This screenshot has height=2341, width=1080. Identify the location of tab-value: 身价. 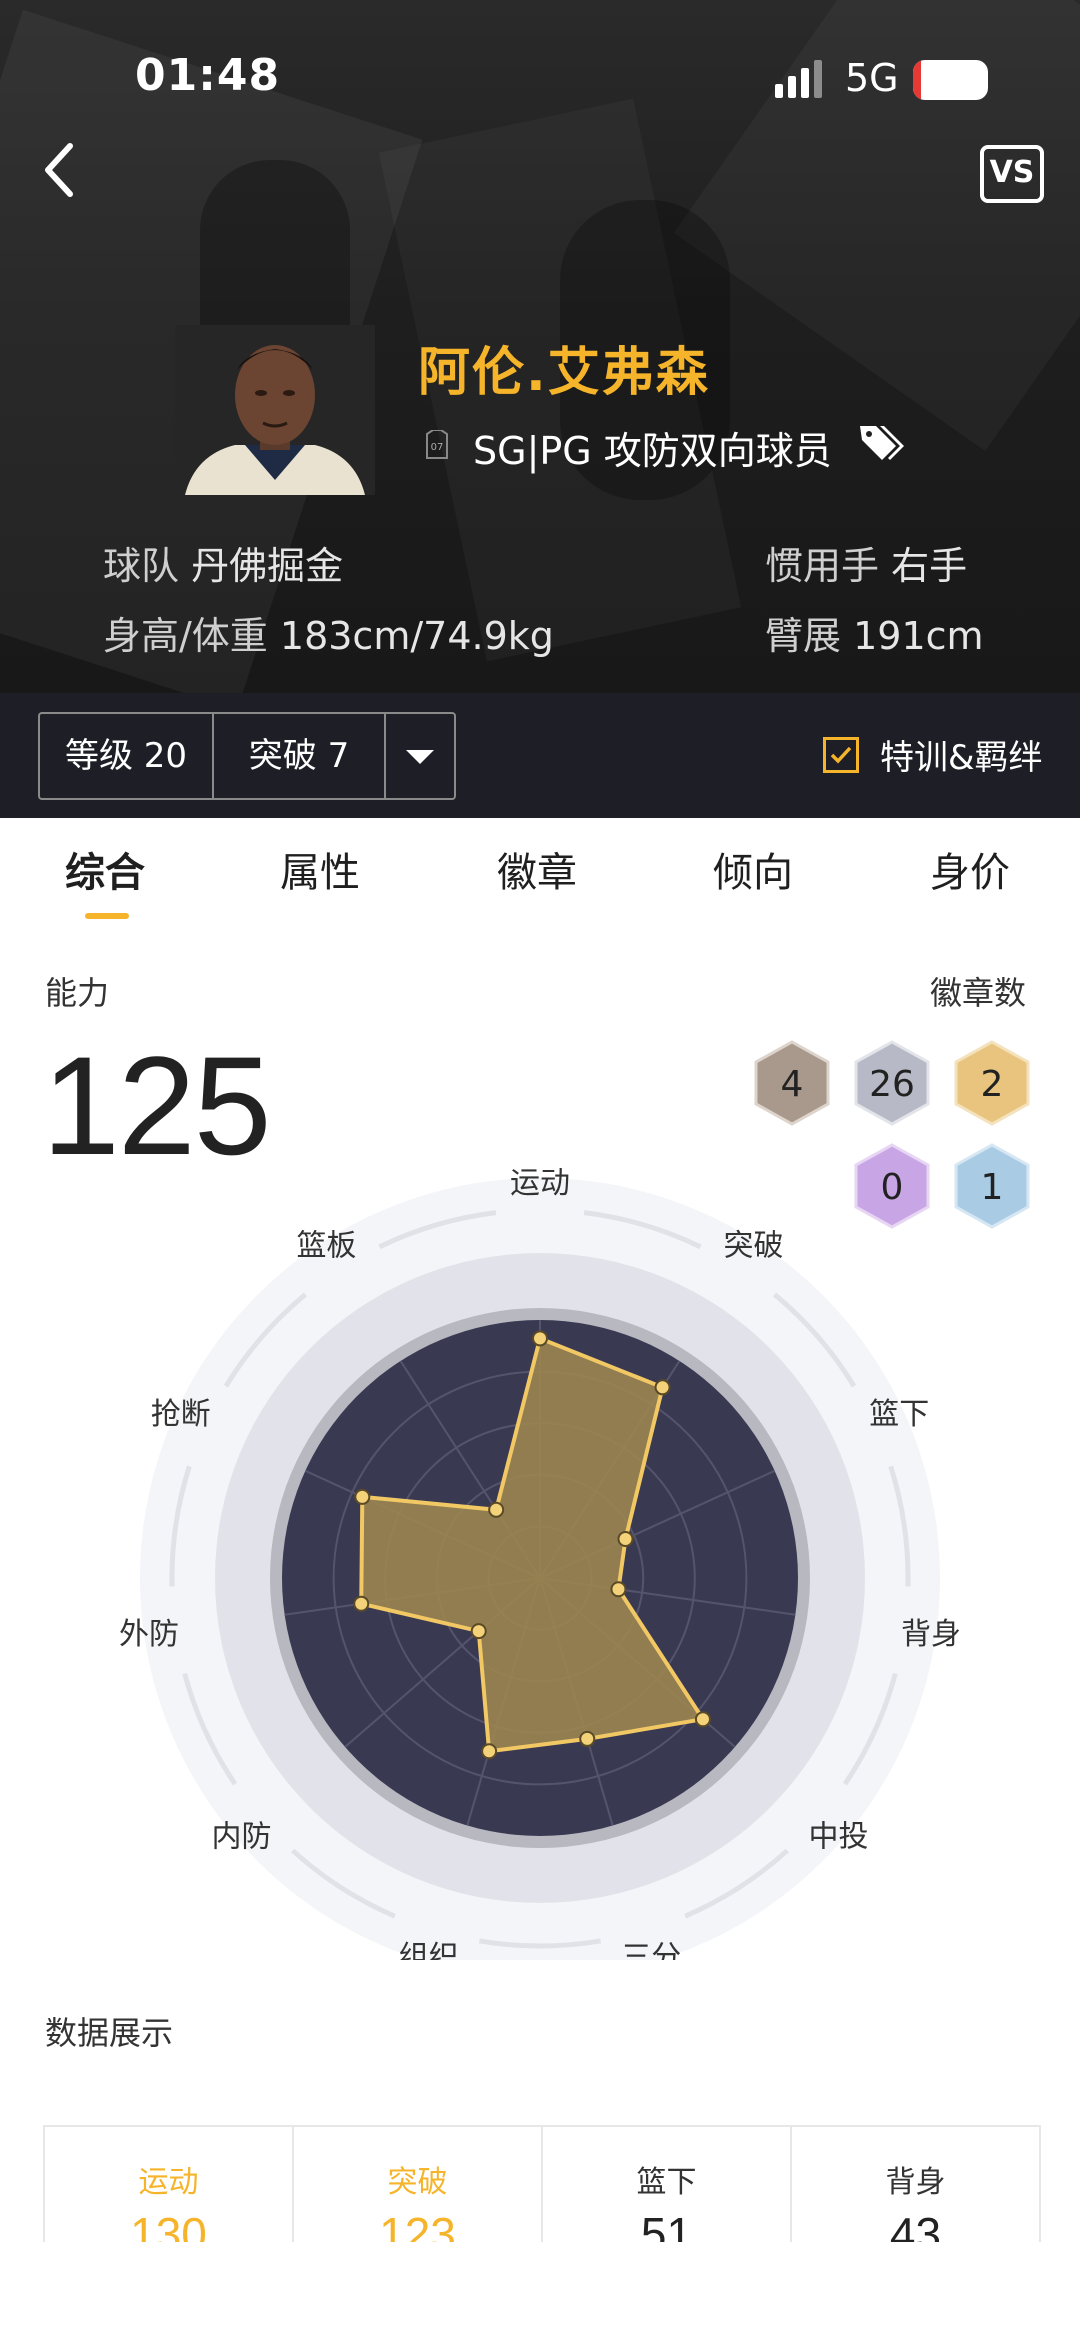
(970, 869).